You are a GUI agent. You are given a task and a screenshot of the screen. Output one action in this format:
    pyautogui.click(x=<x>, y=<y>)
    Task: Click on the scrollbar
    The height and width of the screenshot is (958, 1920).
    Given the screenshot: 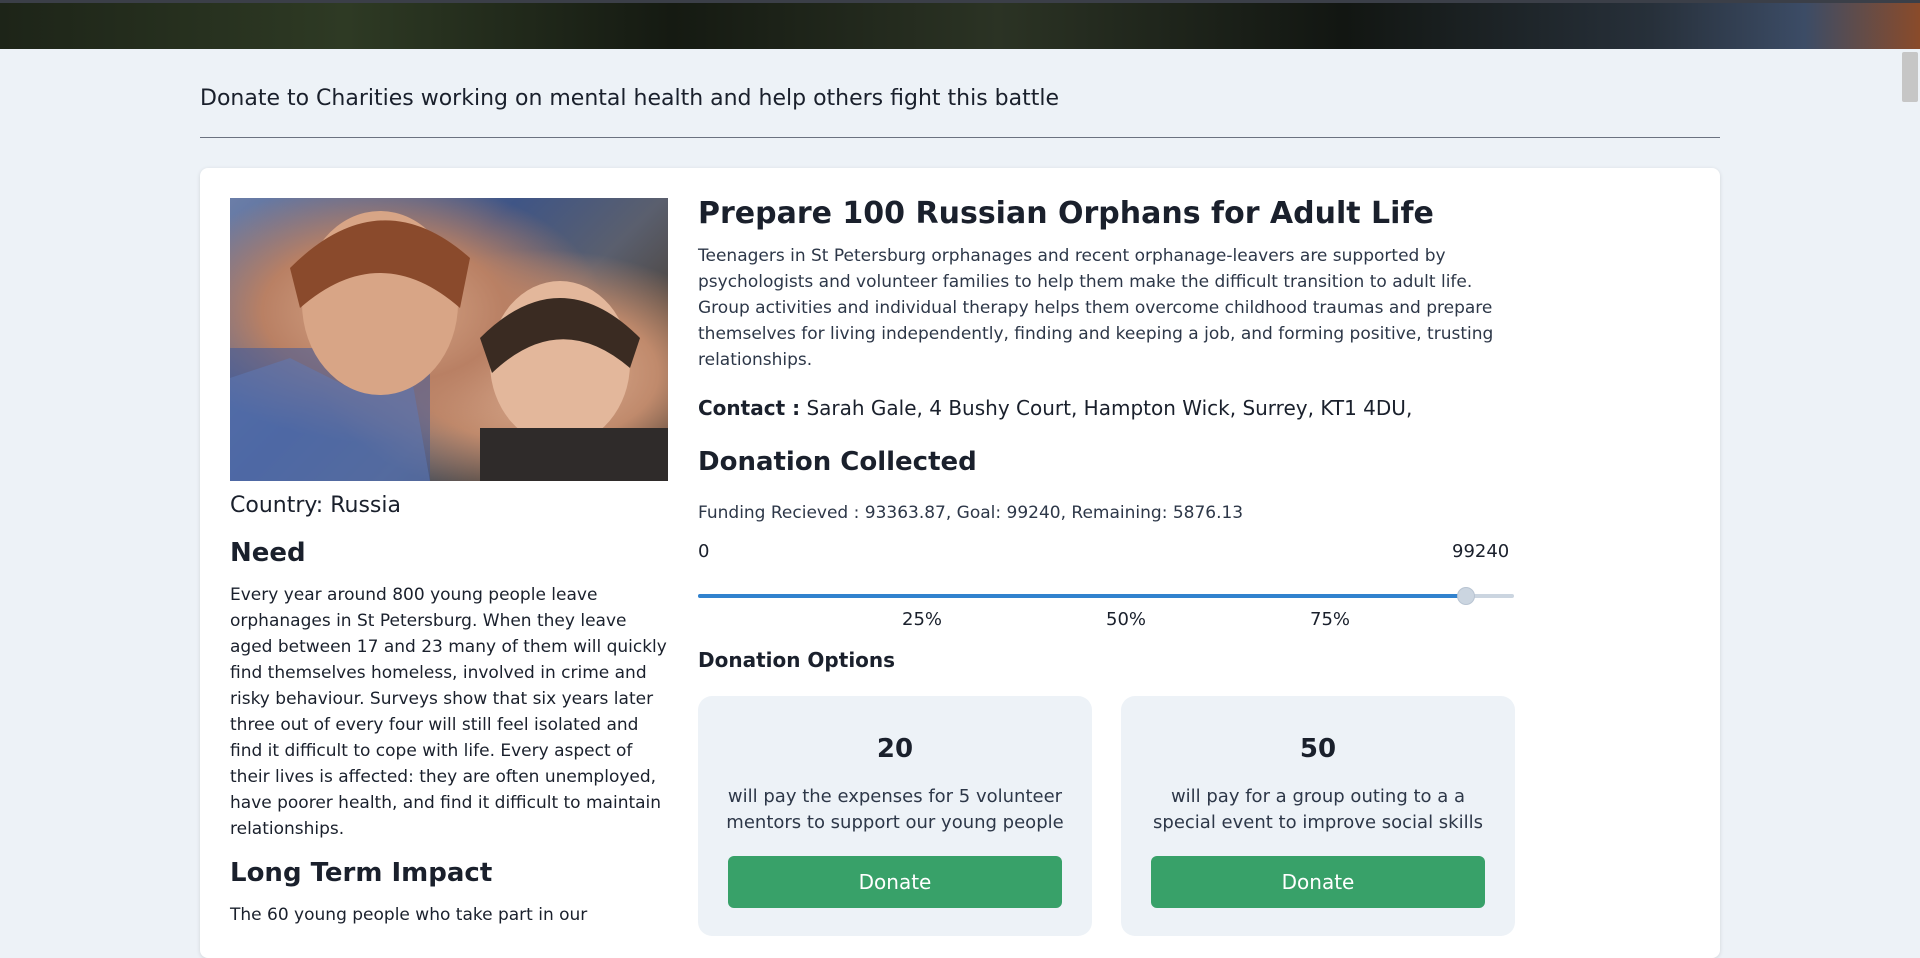 What is the action you would take?
    pyautogui.click(x=1910, y=77)
    